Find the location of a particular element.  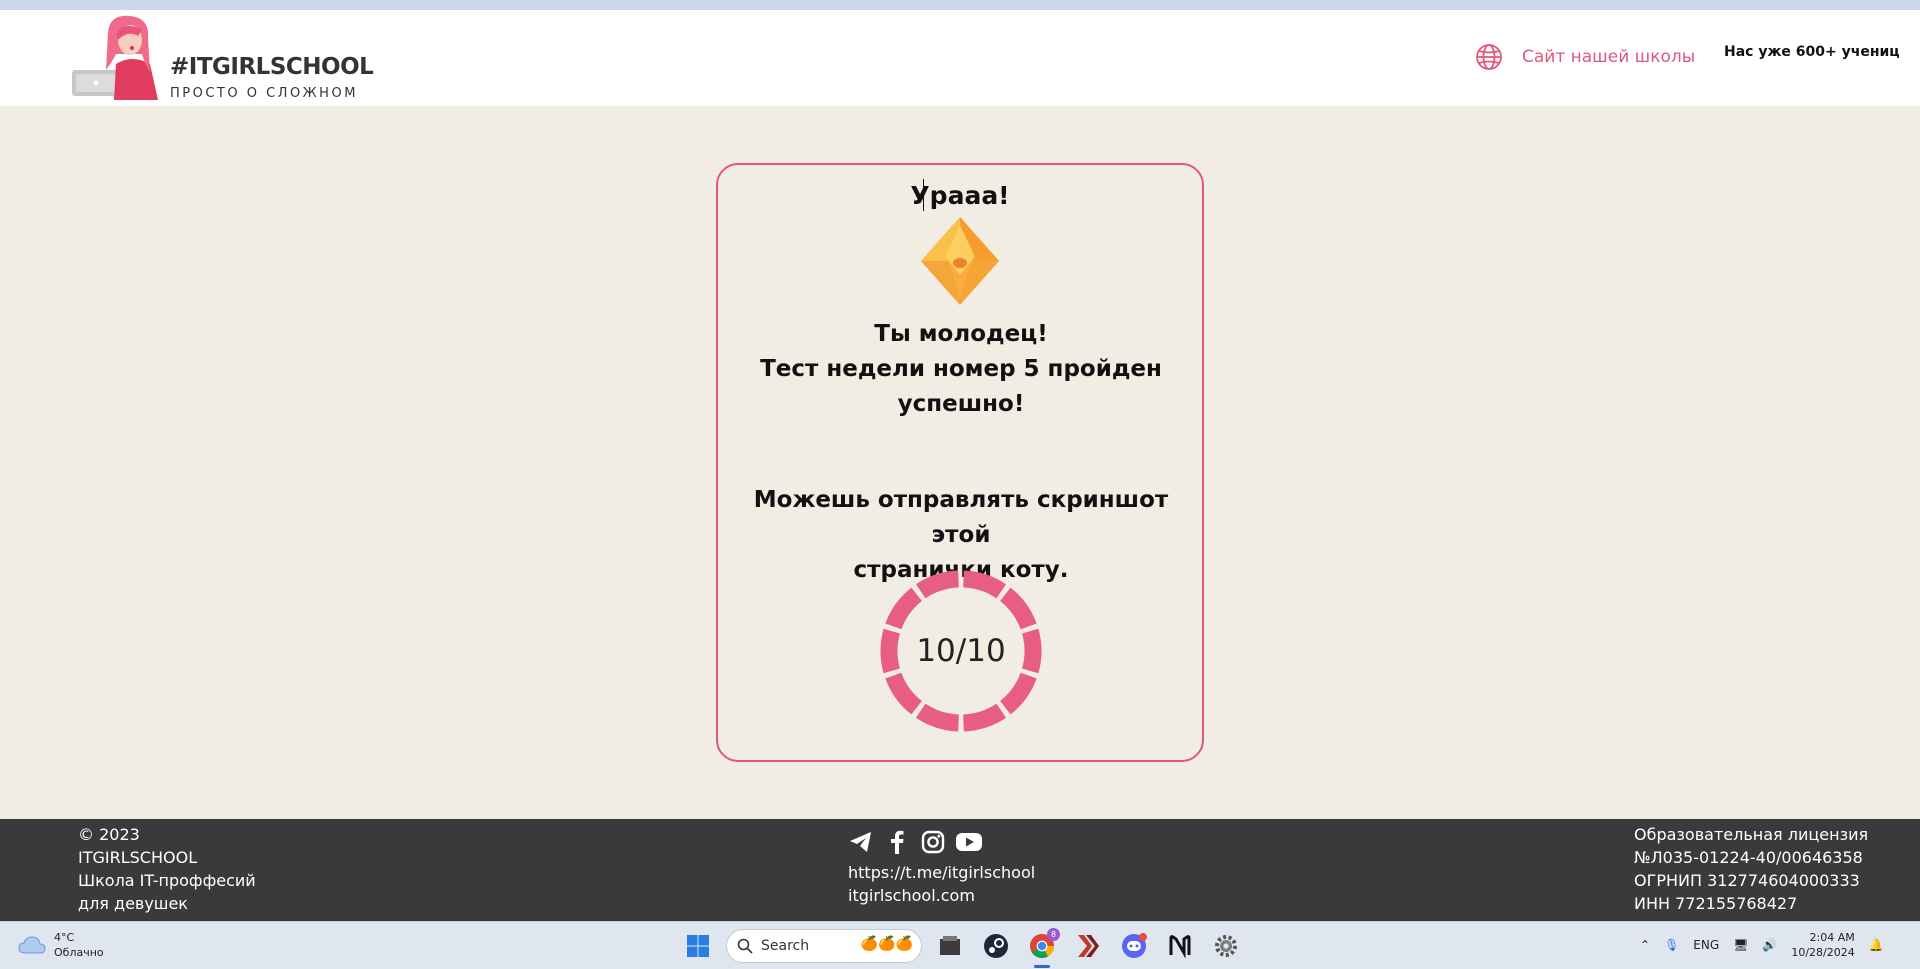

school-site-label: Сайт нашей школы is located at coordinates (1609, 57).